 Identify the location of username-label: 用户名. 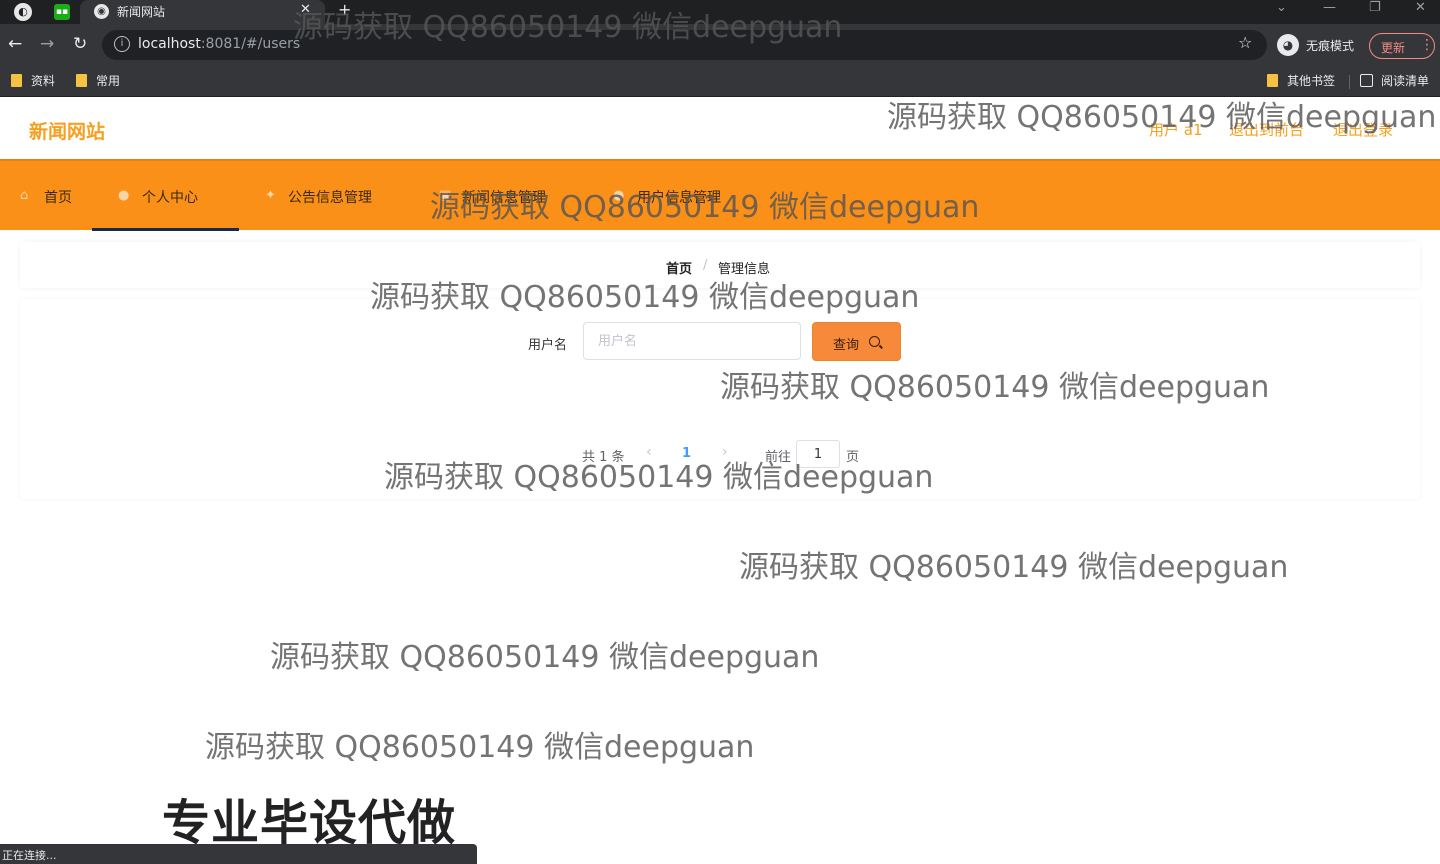
(548, 345).